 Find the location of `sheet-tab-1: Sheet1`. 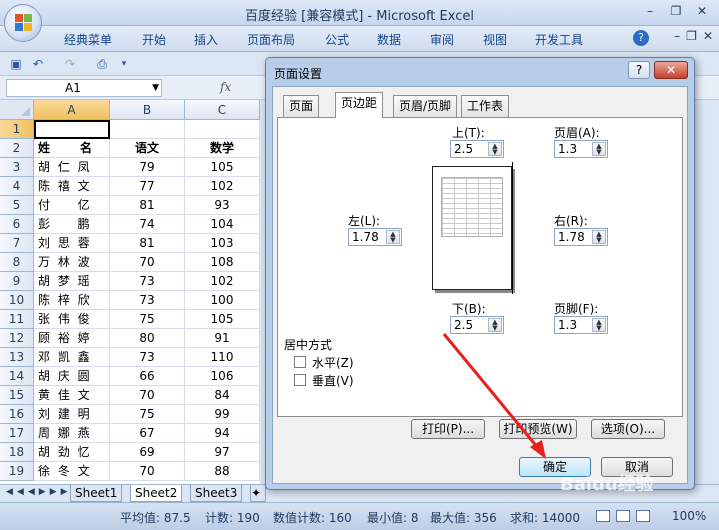

sheet-tab-1: Sheet1 is located at coordinates (96, 493).